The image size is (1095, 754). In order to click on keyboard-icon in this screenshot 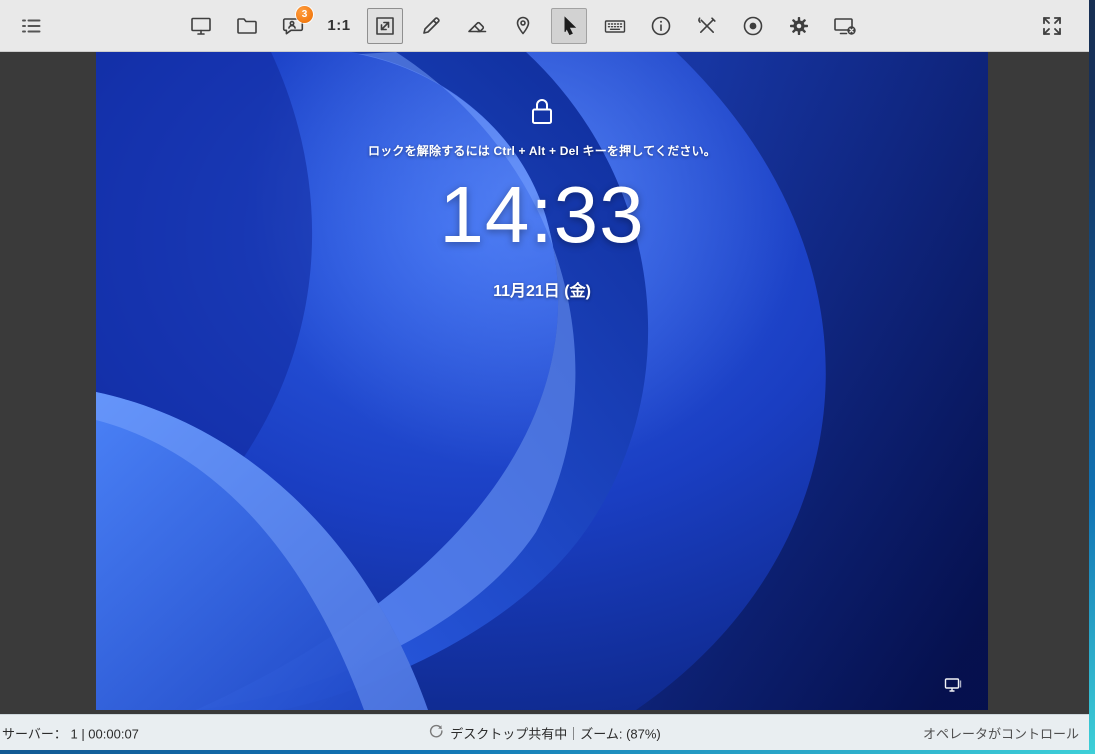, I will do `click(615, 26)`.